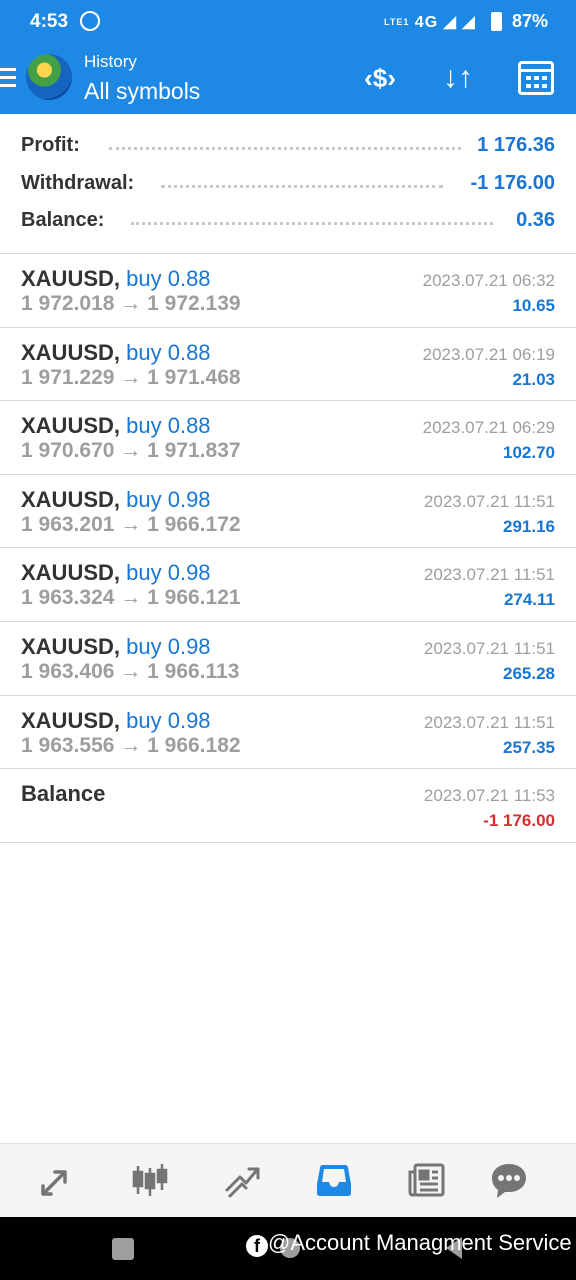 The image size is (576, 1280). Describe the element at coordinates (49, 21) in the screenshot. I see `status-time: 4:53` at that location.